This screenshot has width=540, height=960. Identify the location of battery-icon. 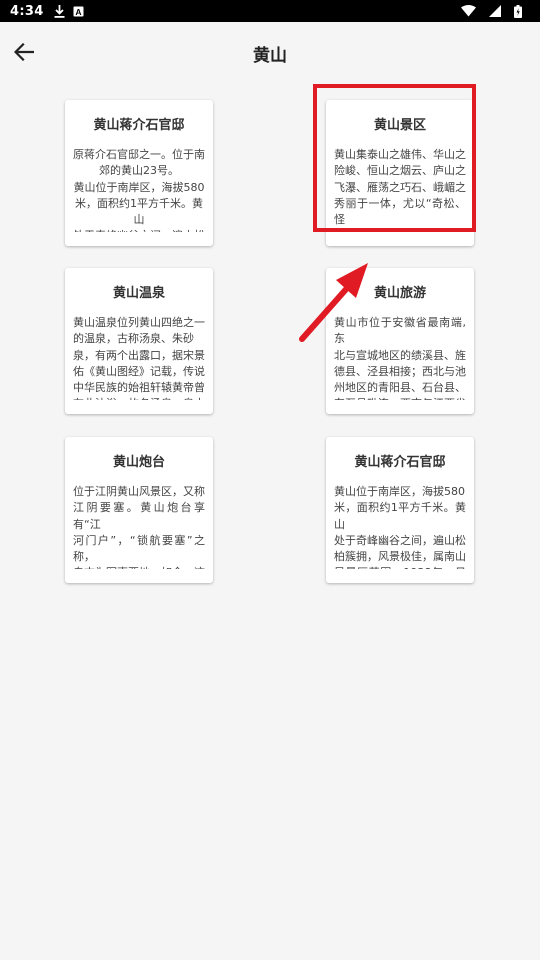
(518, 11).